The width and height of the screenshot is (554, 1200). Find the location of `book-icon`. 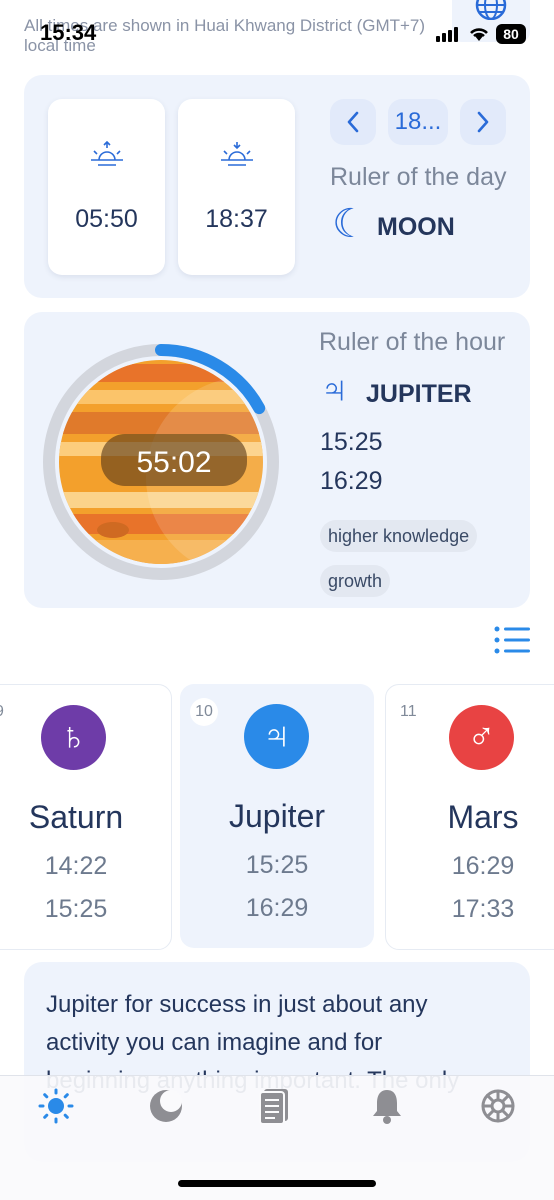

book-icon is located at coordinates (273, 1107).